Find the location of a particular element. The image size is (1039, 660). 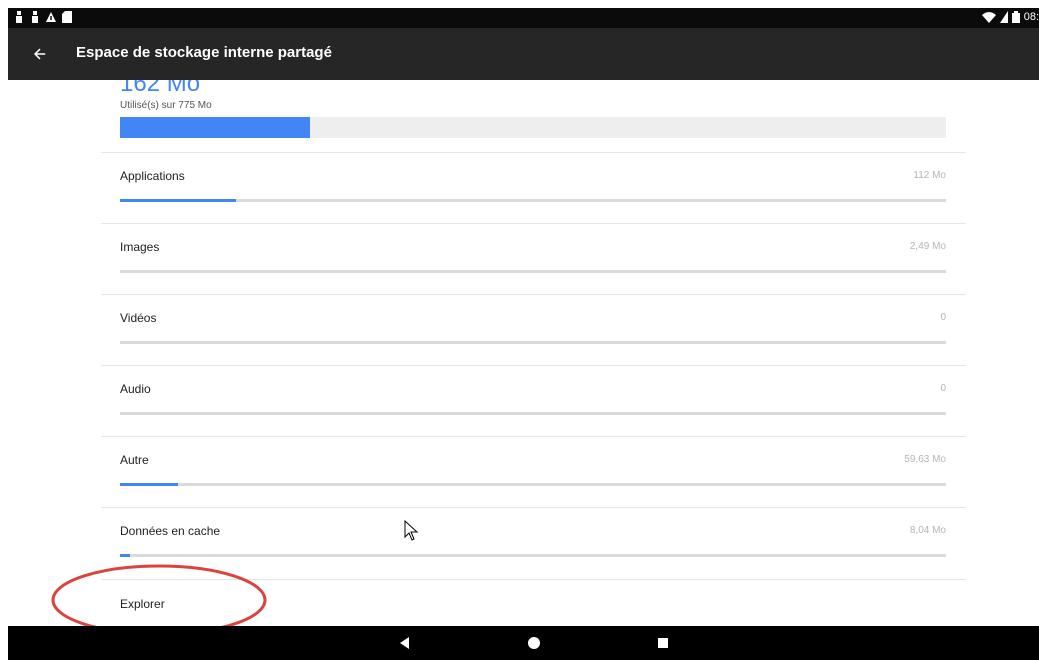

category-size: 59,63 Mo is located at coordinates (925, 459).